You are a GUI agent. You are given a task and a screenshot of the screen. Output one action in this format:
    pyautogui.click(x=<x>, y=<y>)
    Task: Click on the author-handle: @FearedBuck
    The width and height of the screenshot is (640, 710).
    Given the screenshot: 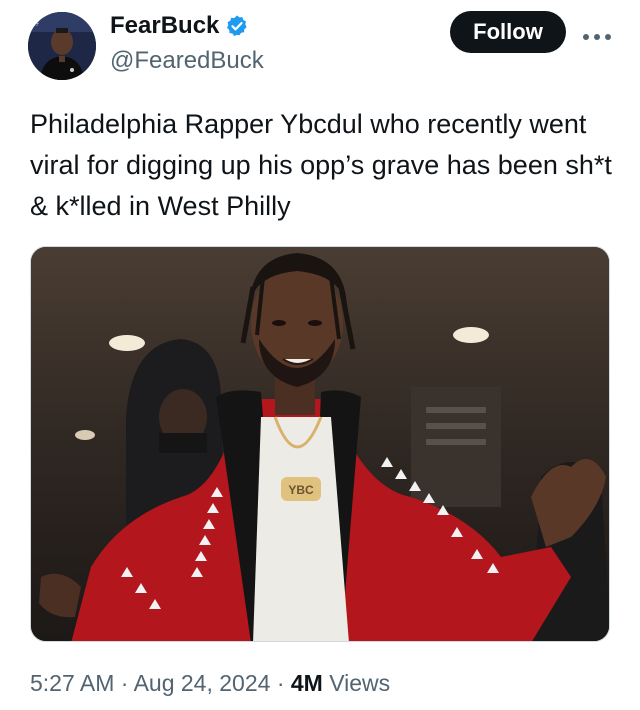 What is the action you would take?
    pyautogui.click(x=187, y=61)
    